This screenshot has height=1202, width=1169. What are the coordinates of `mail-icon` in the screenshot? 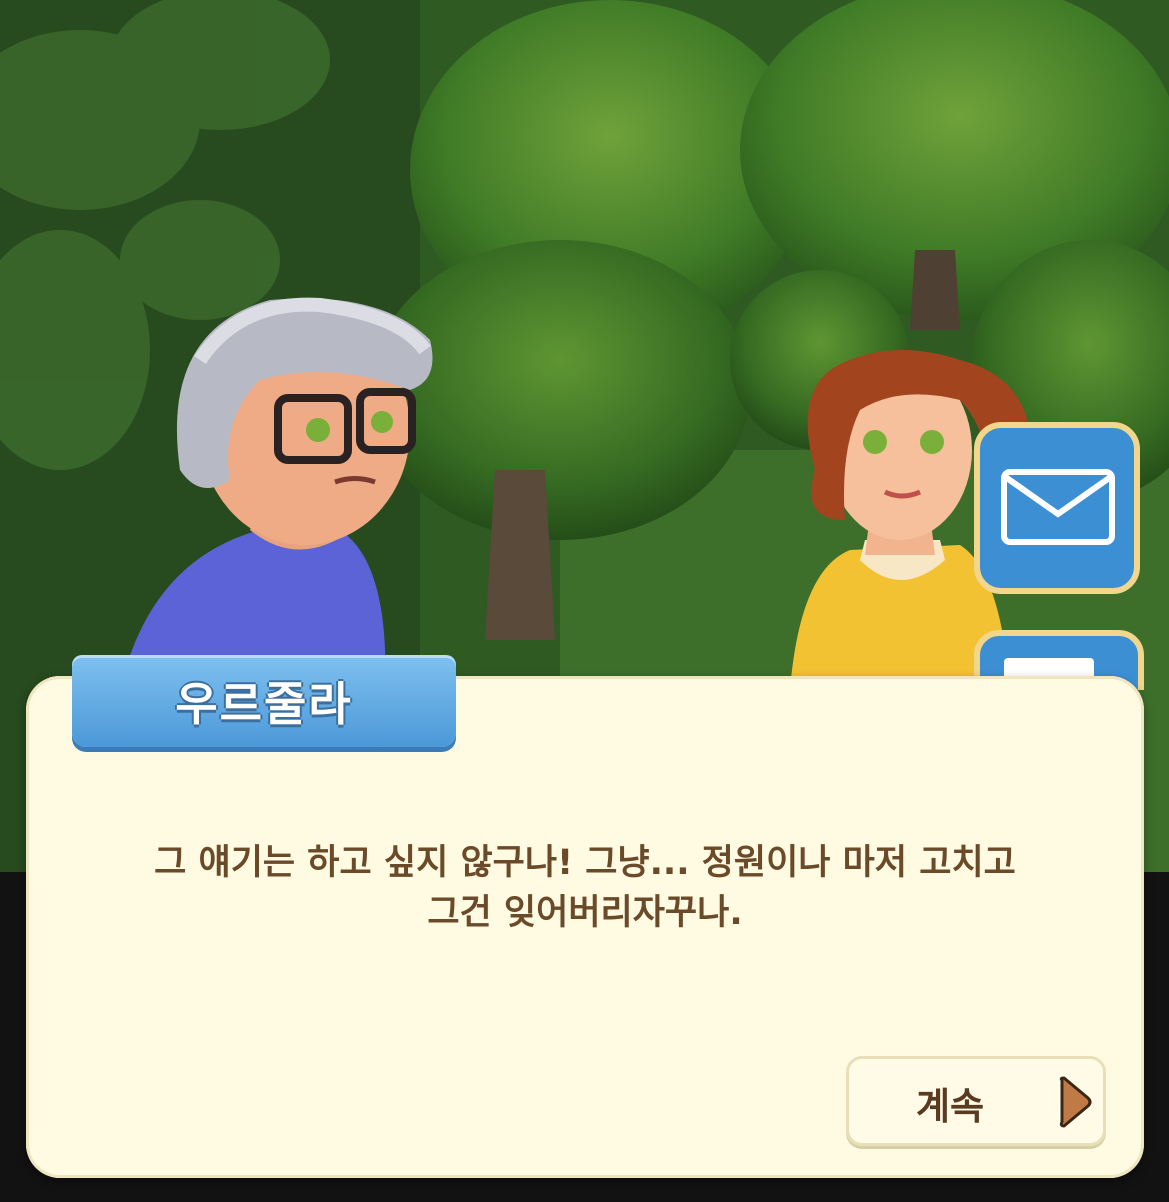 It's located at (1057, 508).